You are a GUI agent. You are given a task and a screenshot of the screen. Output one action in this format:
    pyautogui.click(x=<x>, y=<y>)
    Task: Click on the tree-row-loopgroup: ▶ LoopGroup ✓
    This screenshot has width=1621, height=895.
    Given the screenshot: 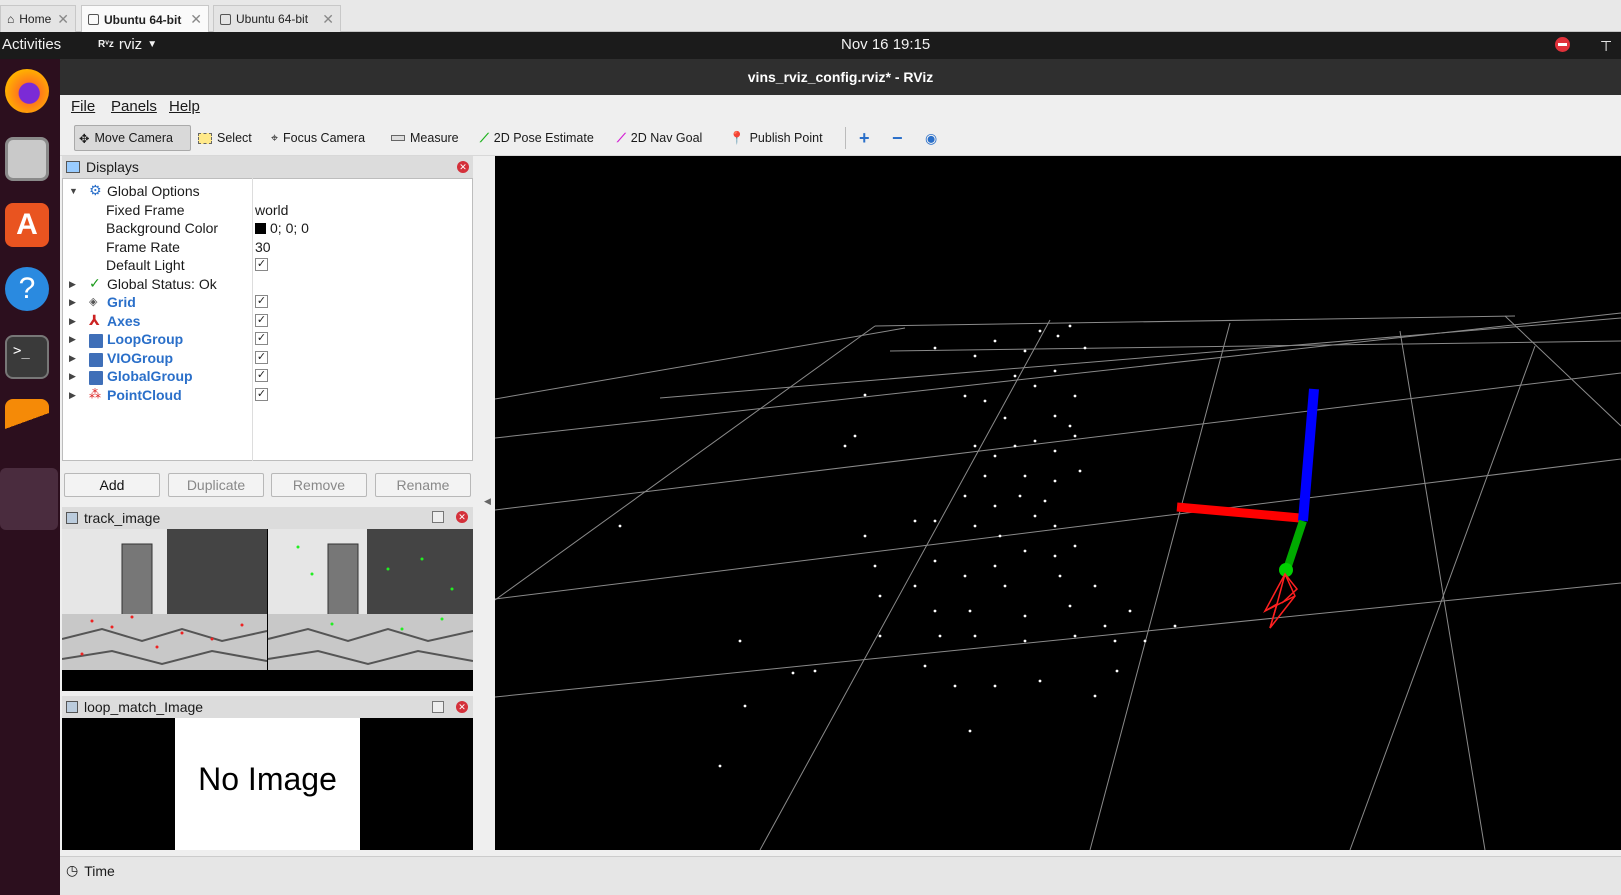 What is the action you would take?
    pyautogui.click(x=268, y=339)
    